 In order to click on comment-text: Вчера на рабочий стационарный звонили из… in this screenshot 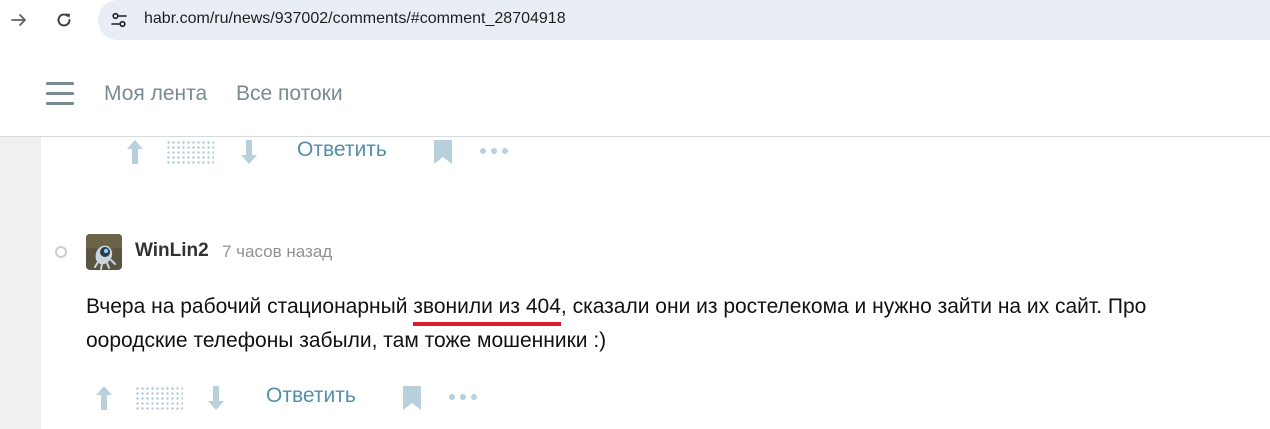, I will do `click(666, 324)`.